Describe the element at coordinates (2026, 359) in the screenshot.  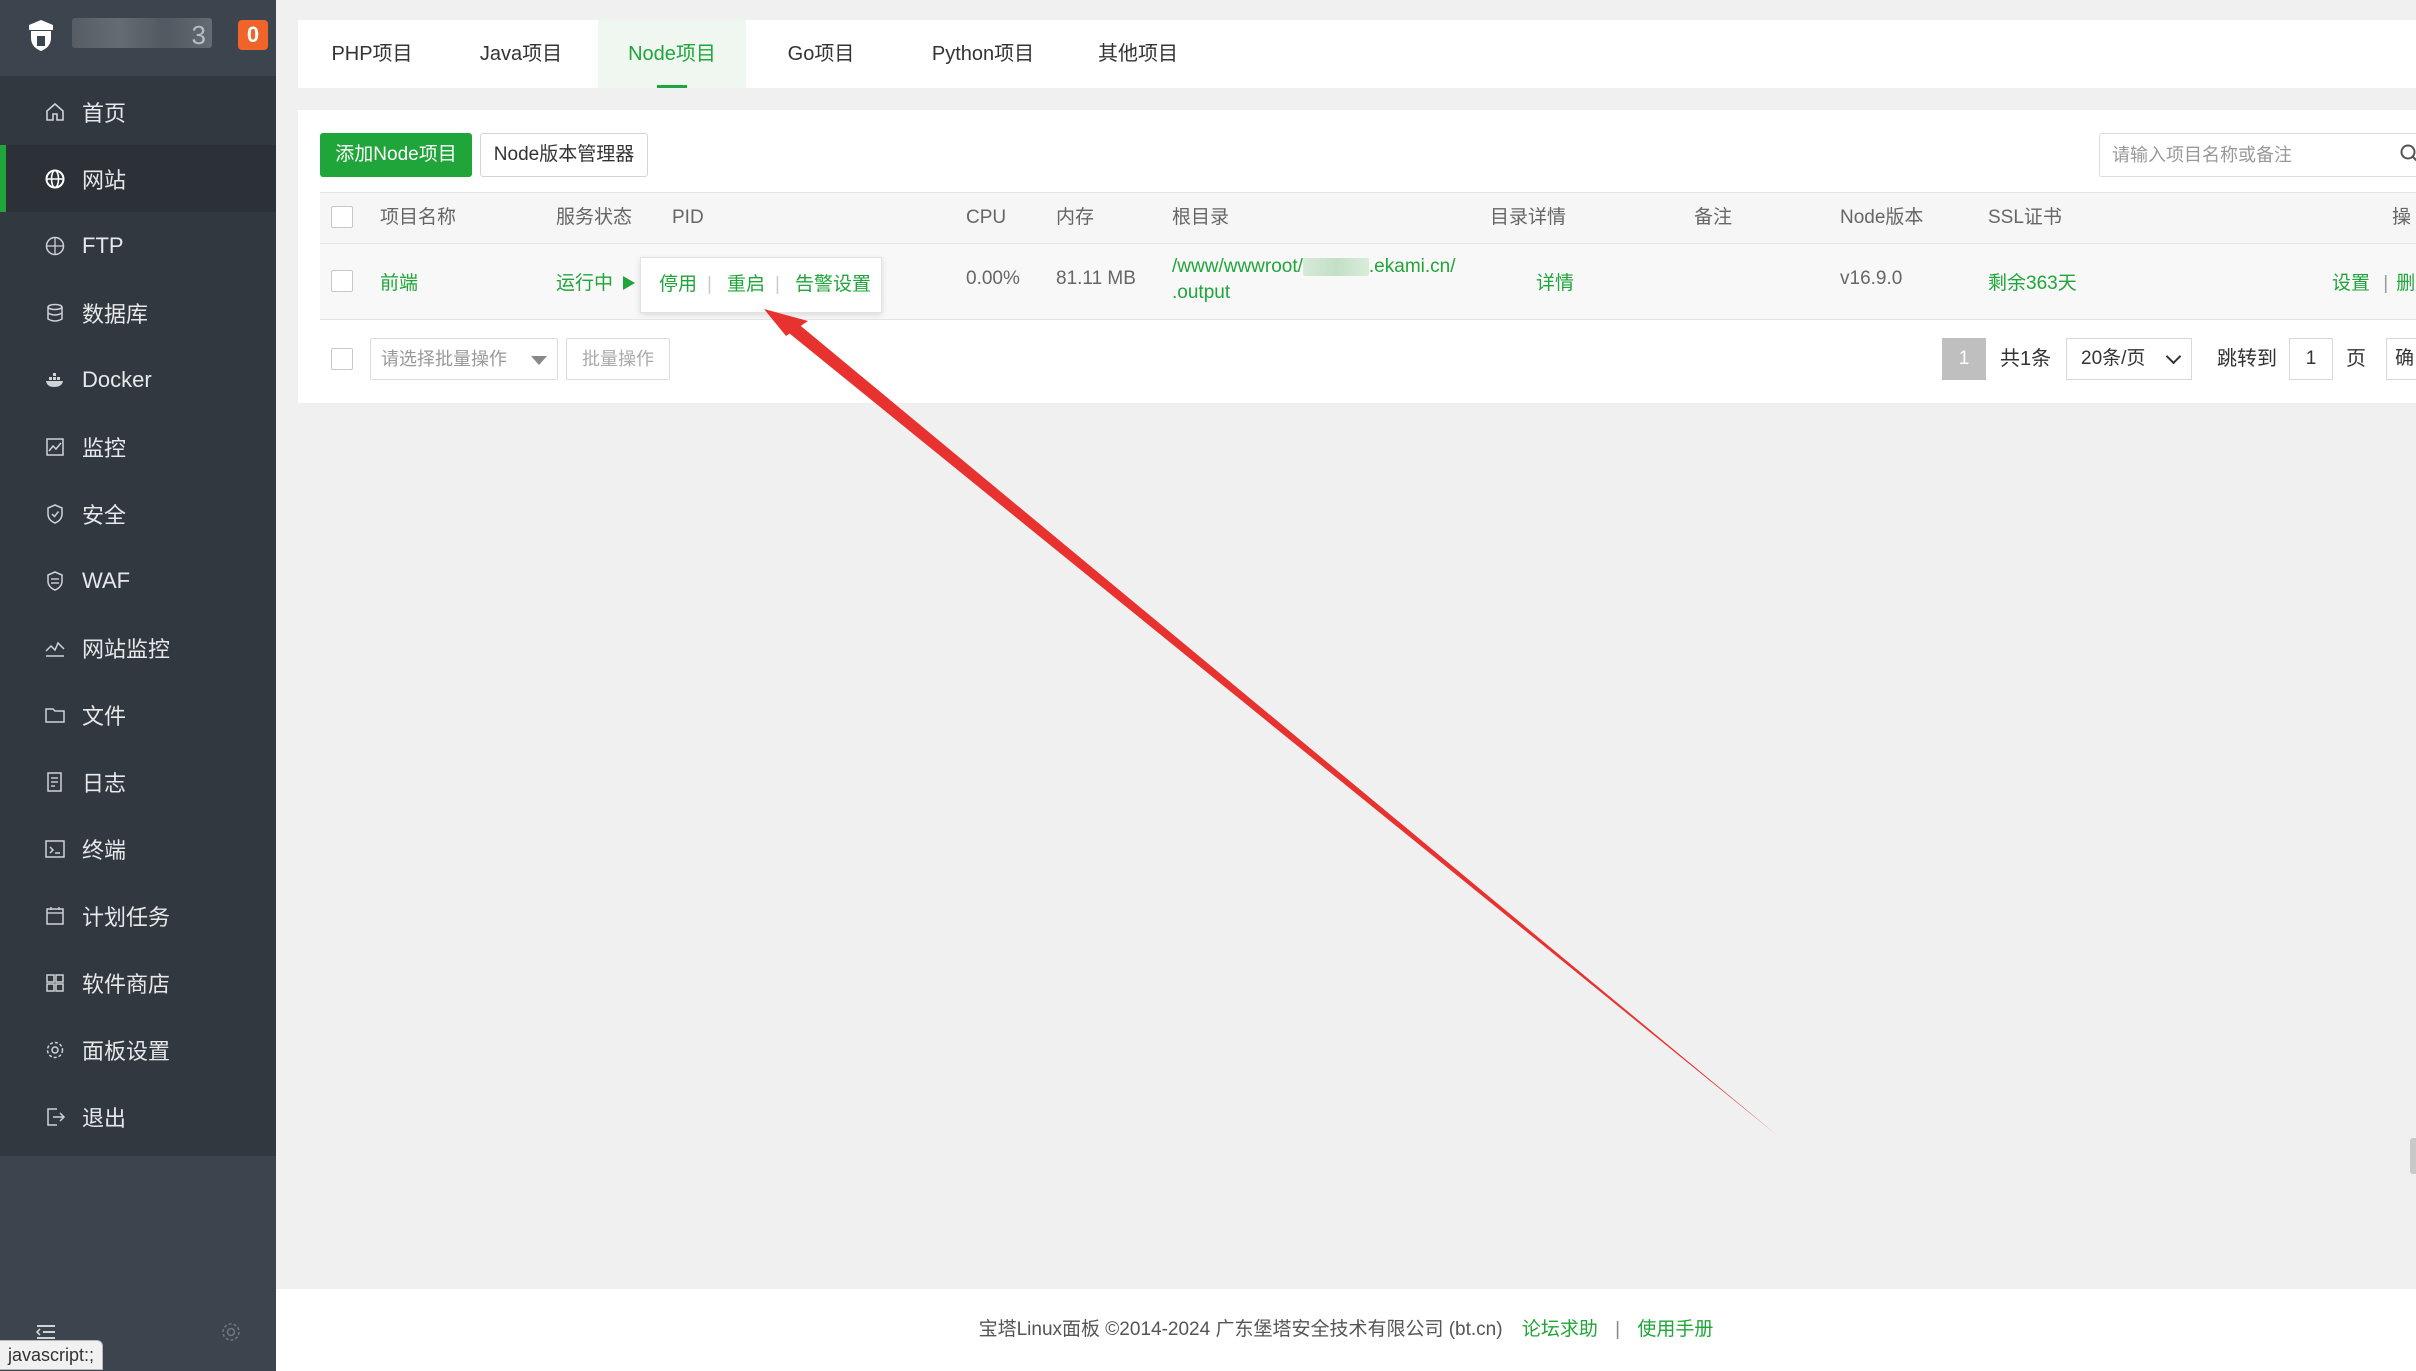
I see `pagination-total: 共1条` at that location.